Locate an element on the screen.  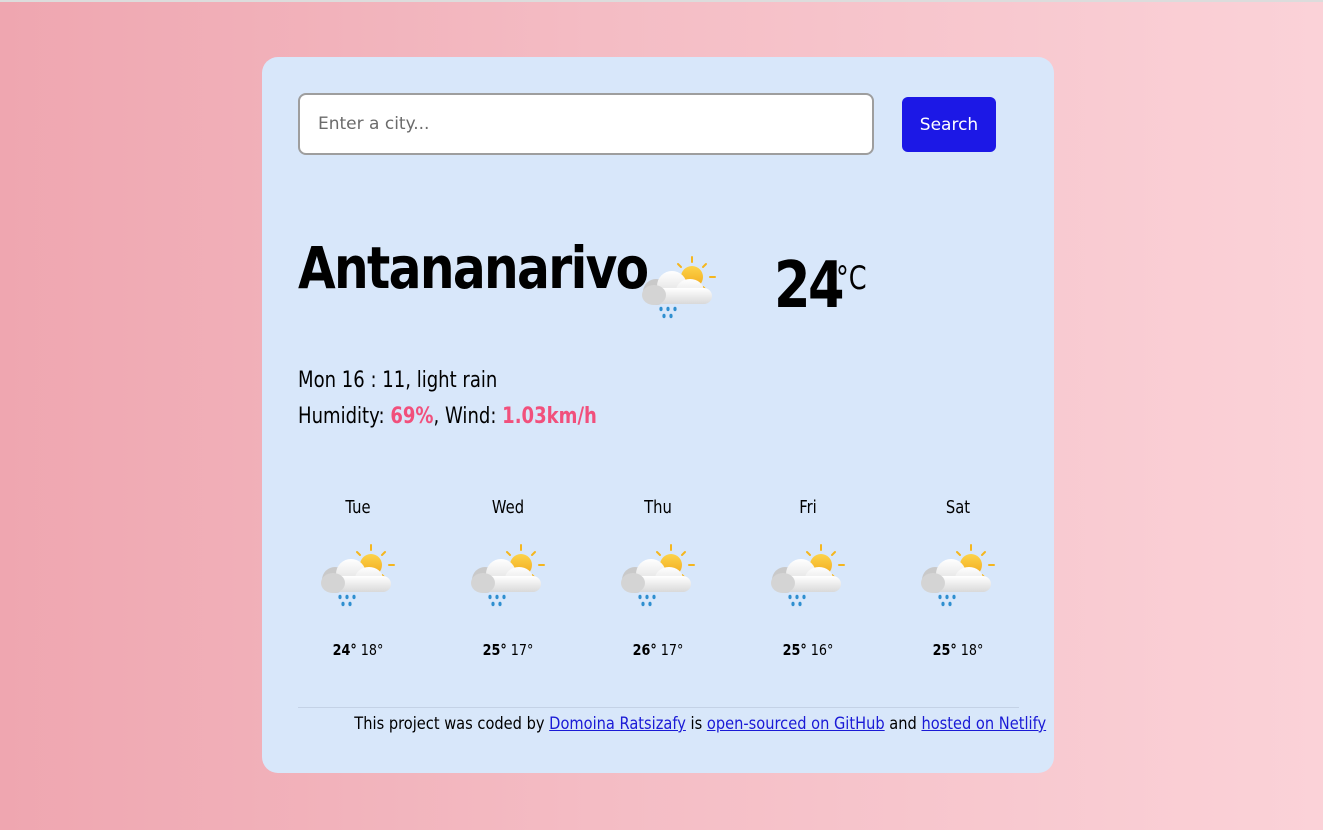
datetime-description: Mon 16 : 11, light rain is located at coordinates (398, 380).